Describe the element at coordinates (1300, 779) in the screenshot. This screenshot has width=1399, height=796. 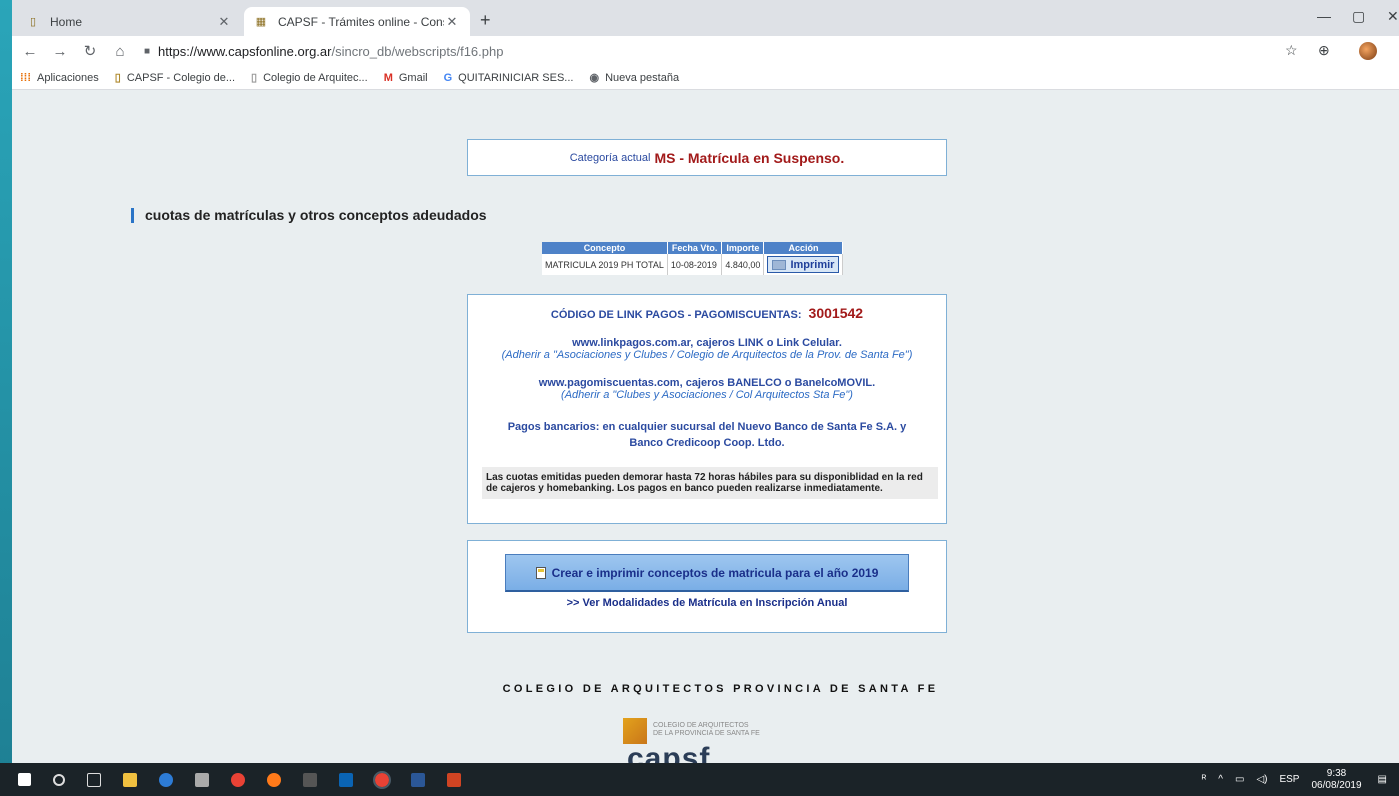
I see `system-tray: ᴿ ^ ▭ ◁) ESP 9:38 06/08/2019 ▤` at that location.